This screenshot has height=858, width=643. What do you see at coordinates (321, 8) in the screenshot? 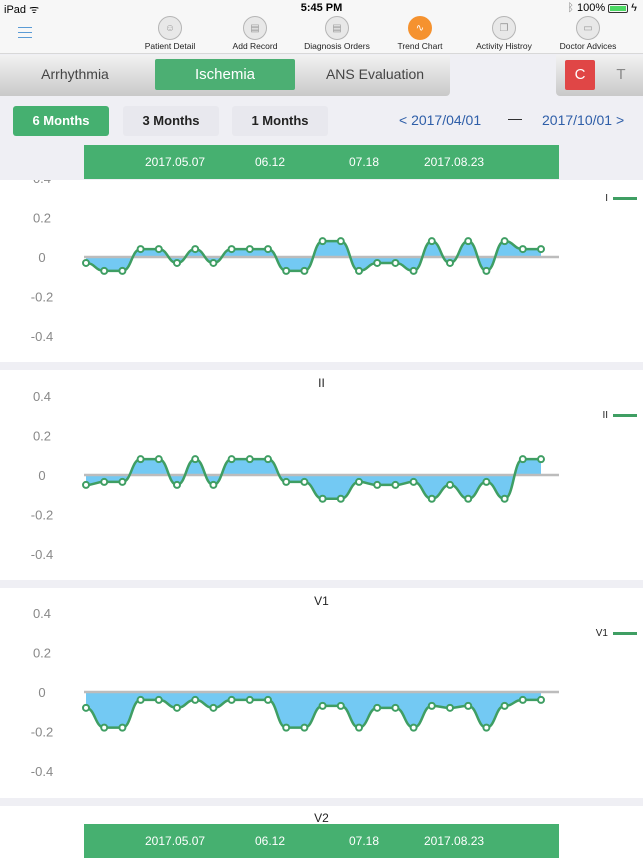
I see `status-bar: iPad ᯤ 5:45 PM ᛒ 100% ϟ` at bounding box center [321, 8].